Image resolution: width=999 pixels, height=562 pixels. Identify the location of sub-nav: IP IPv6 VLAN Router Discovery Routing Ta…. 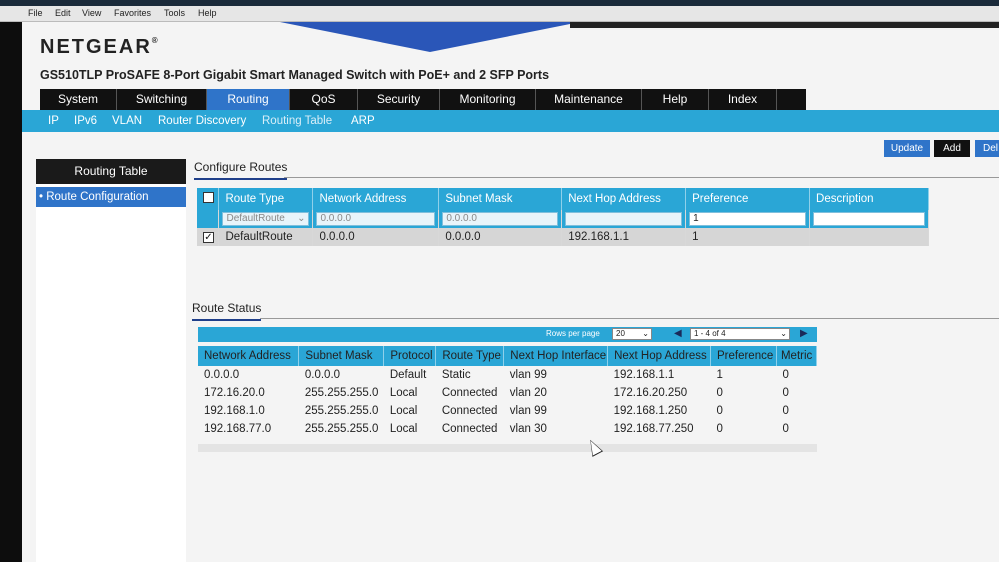
(510, 121).